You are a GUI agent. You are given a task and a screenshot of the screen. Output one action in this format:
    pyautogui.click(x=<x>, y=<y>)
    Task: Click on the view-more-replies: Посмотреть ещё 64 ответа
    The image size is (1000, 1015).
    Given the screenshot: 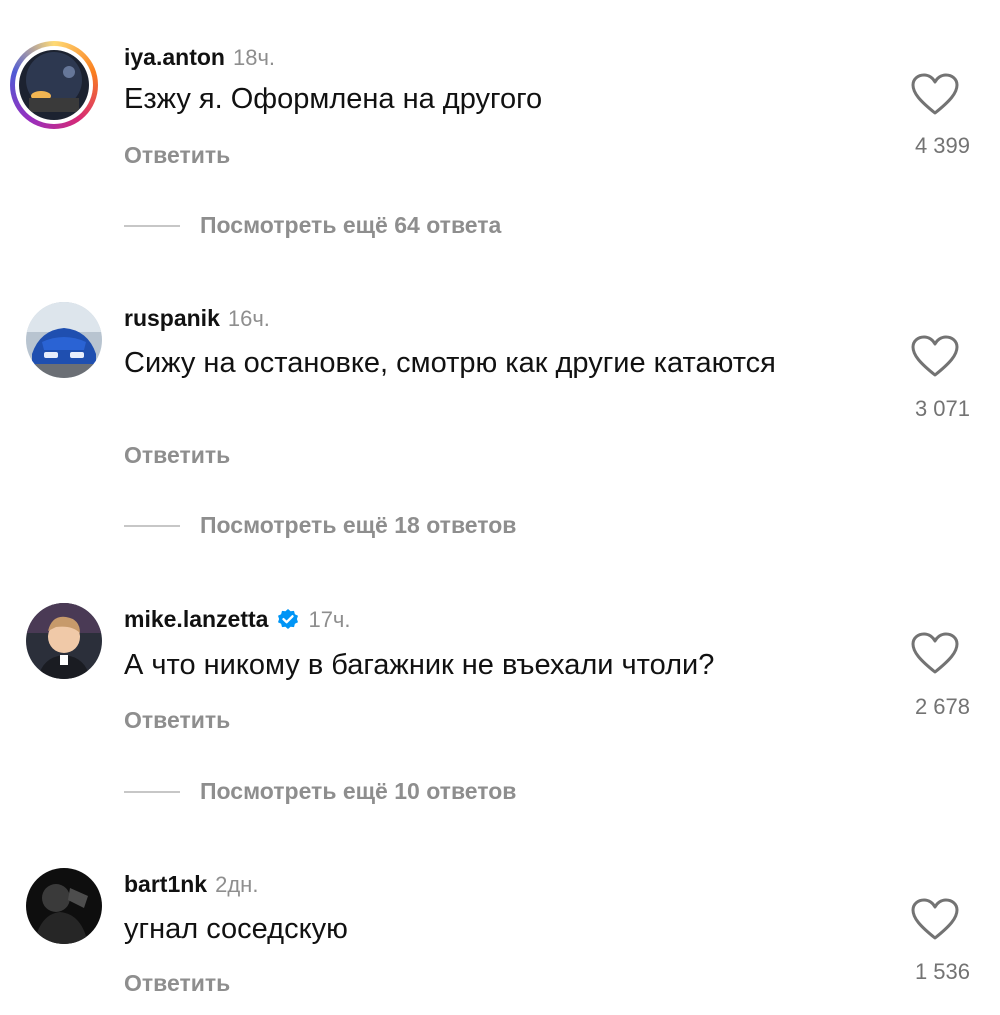 What is the action you would take?
    pyautogui.click(x=312, y=225)
    